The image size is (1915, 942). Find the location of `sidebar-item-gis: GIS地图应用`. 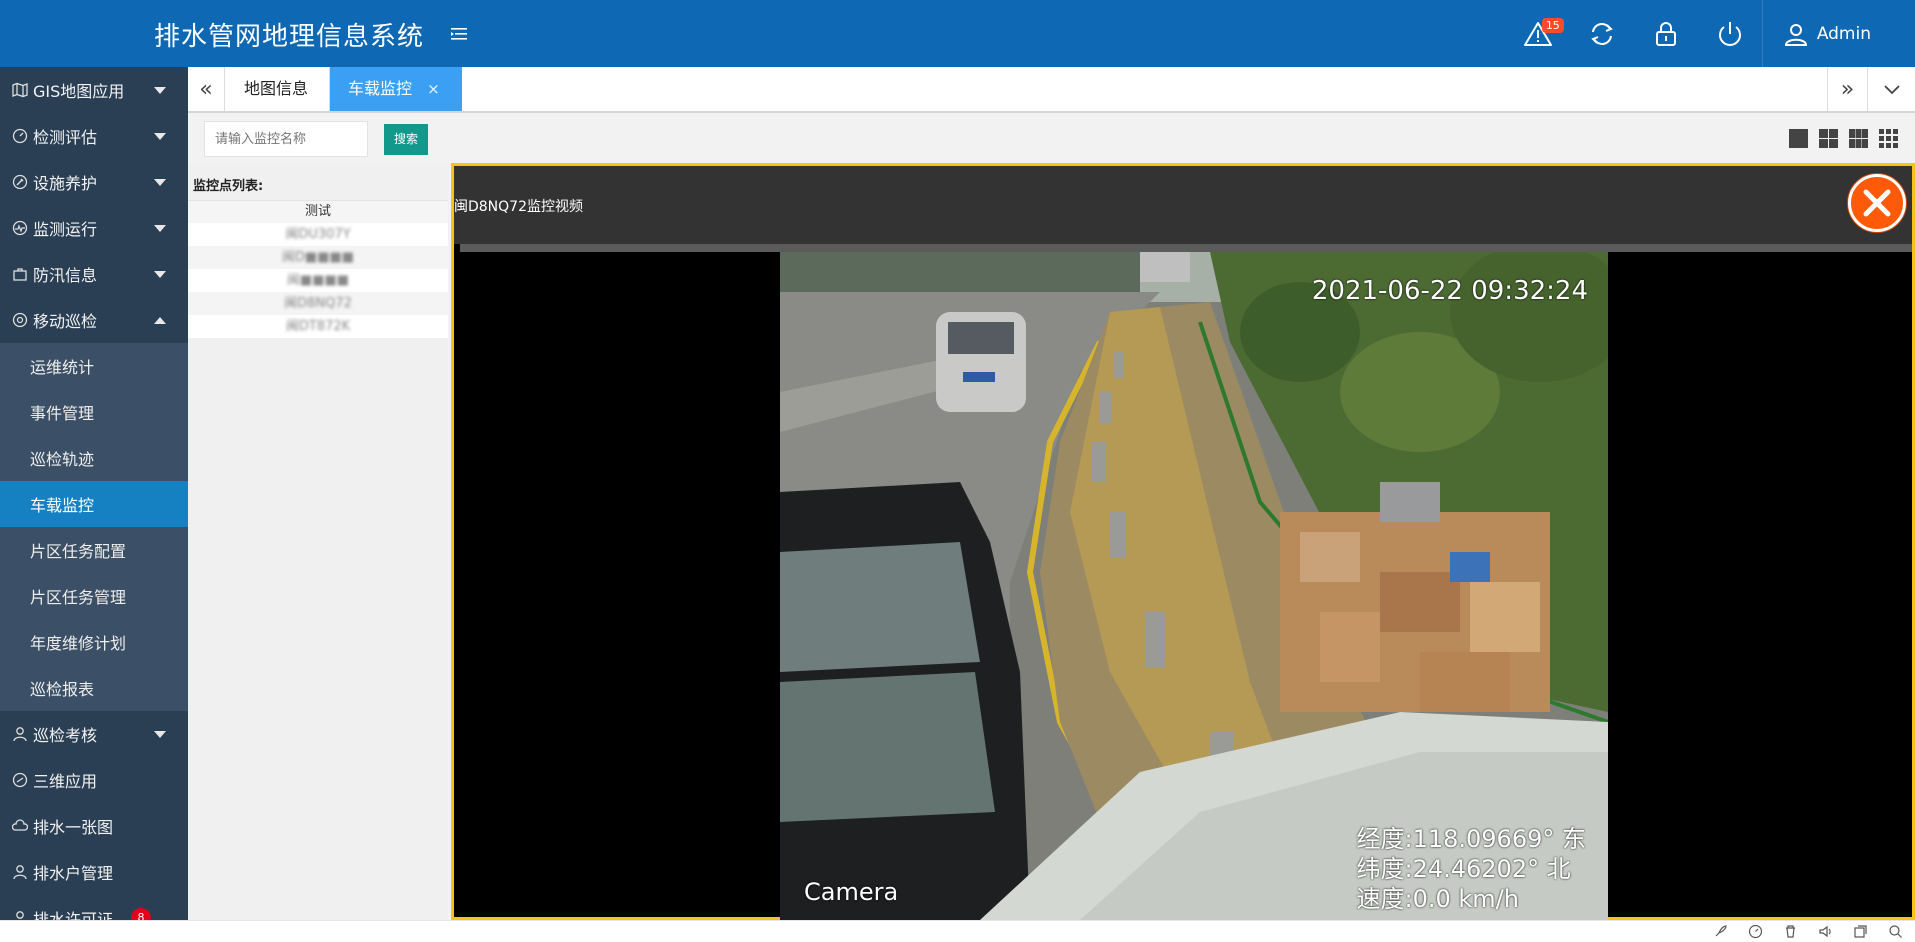

sidebar-item-gis: GIS地图应用 is located at coordinates (94, 90).